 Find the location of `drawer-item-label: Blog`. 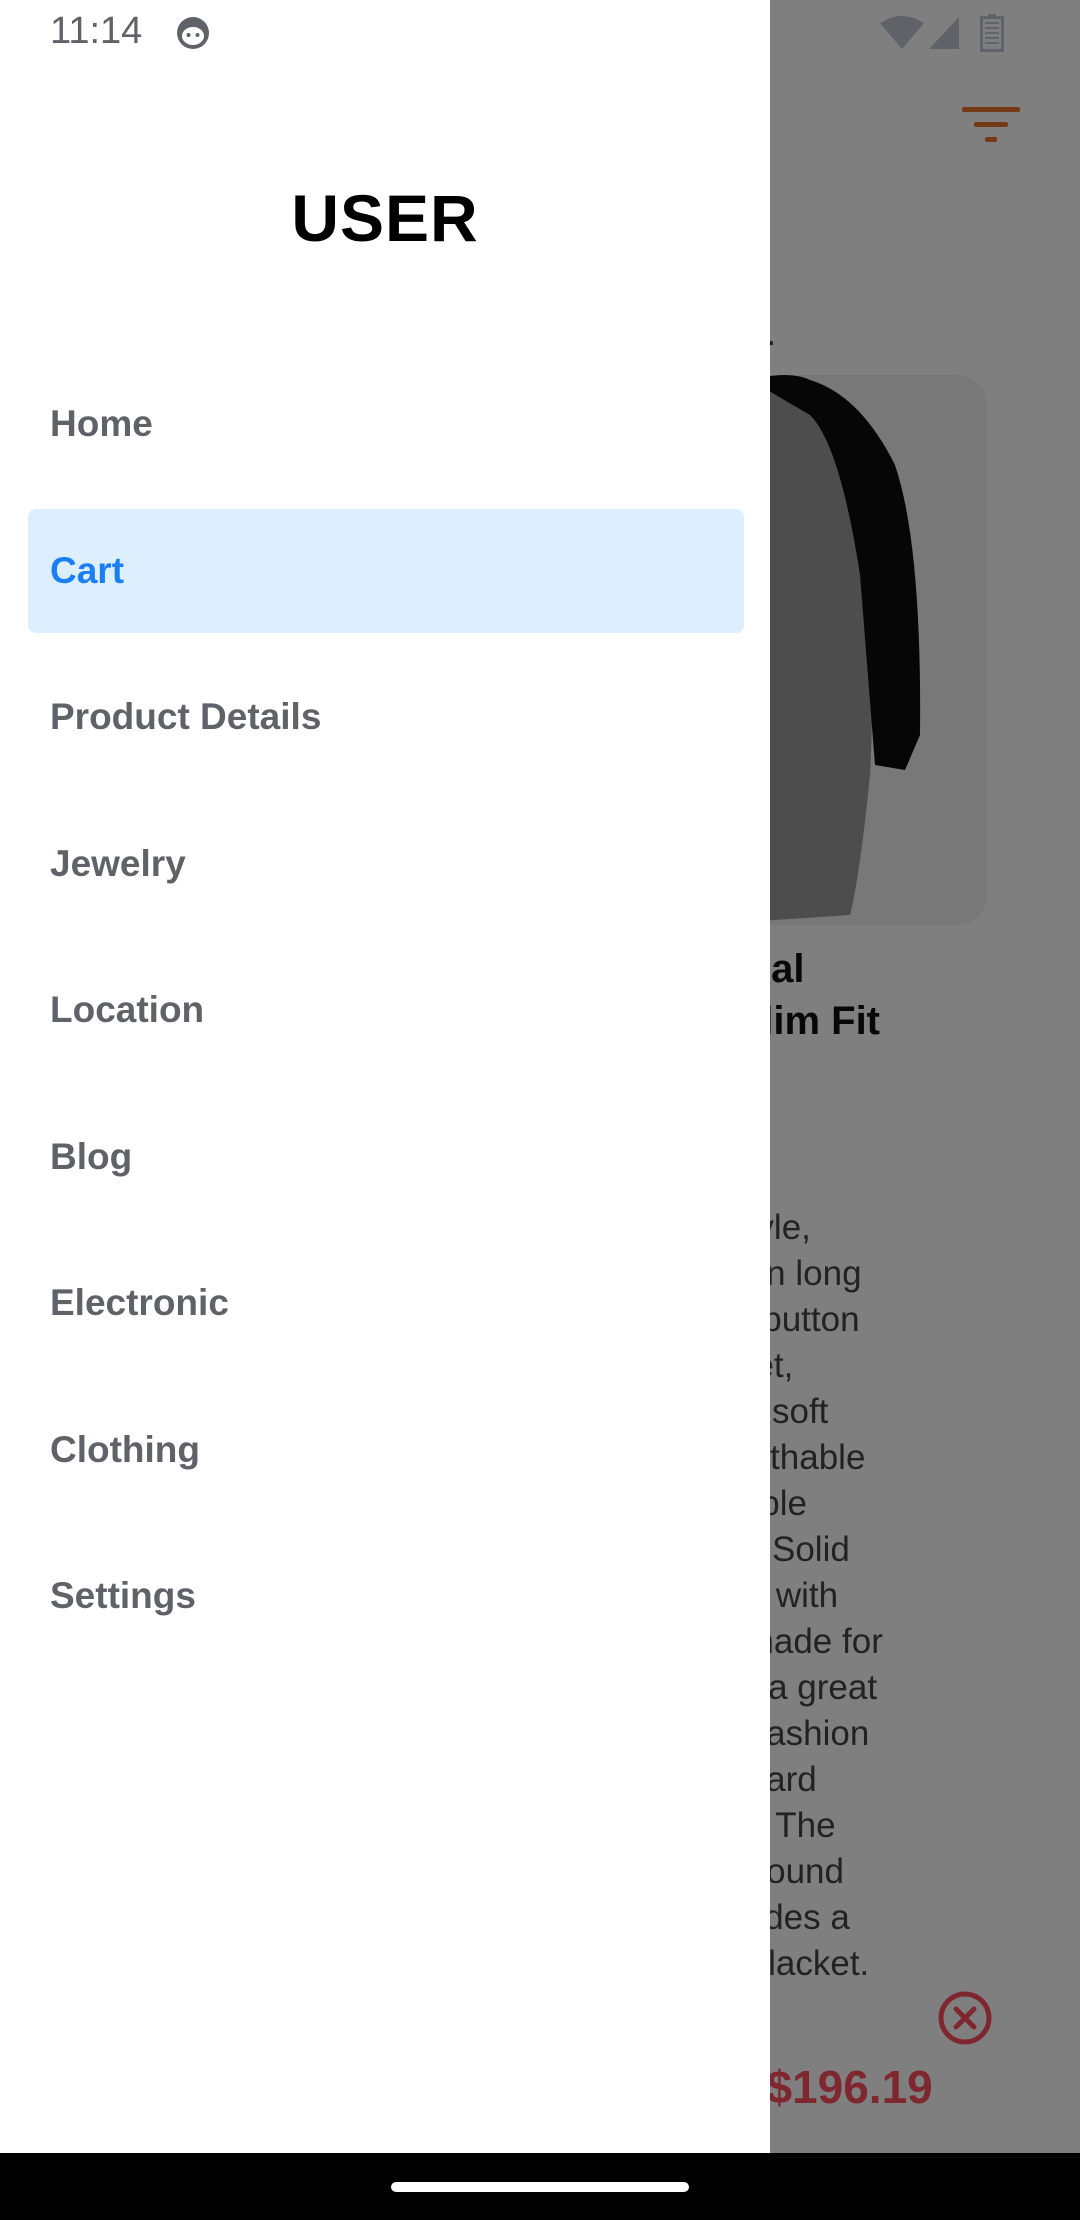

drawer-item-label: Blog is located at coordinates (91, 1156).